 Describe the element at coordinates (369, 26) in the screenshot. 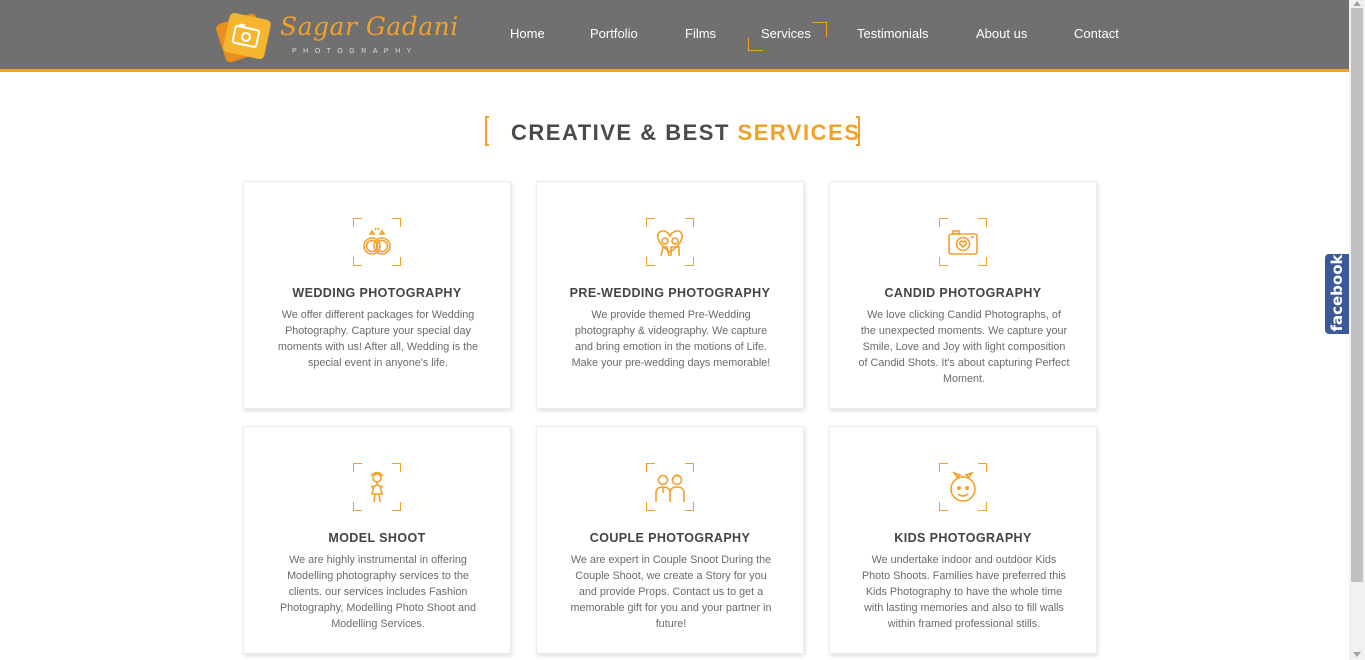

I see `brand-name: Sagar Gadani` at that location.